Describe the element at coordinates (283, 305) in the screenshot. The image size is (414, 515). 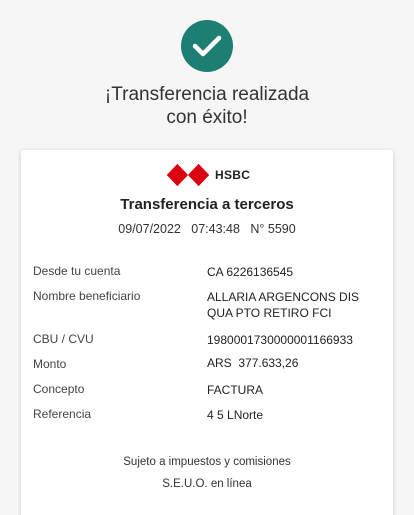
I see `detail-value: ALLARIA ARGENCONS DIS QUA PTO RETIRO FCI` at that location.